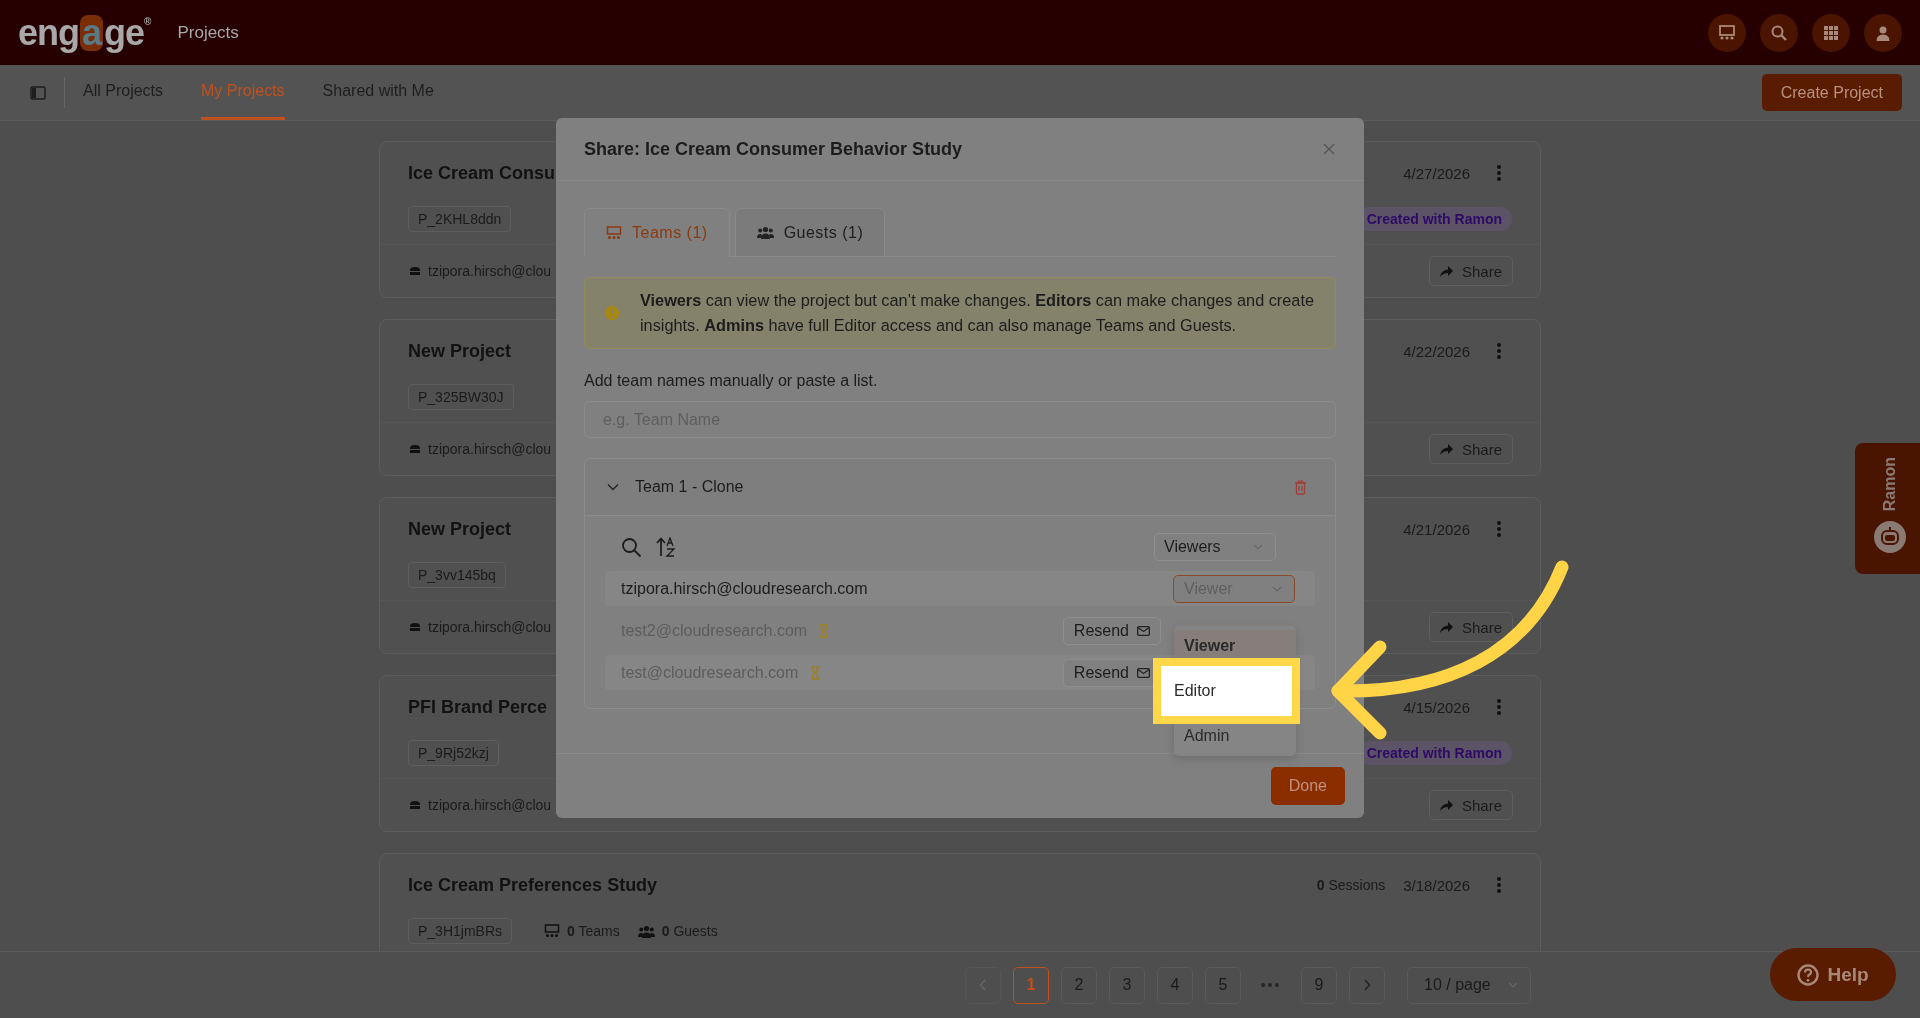 Image resolution: width=1920 pixels, height=1018 pixels. I want to click on help-button: Help, so click(1833, 974).